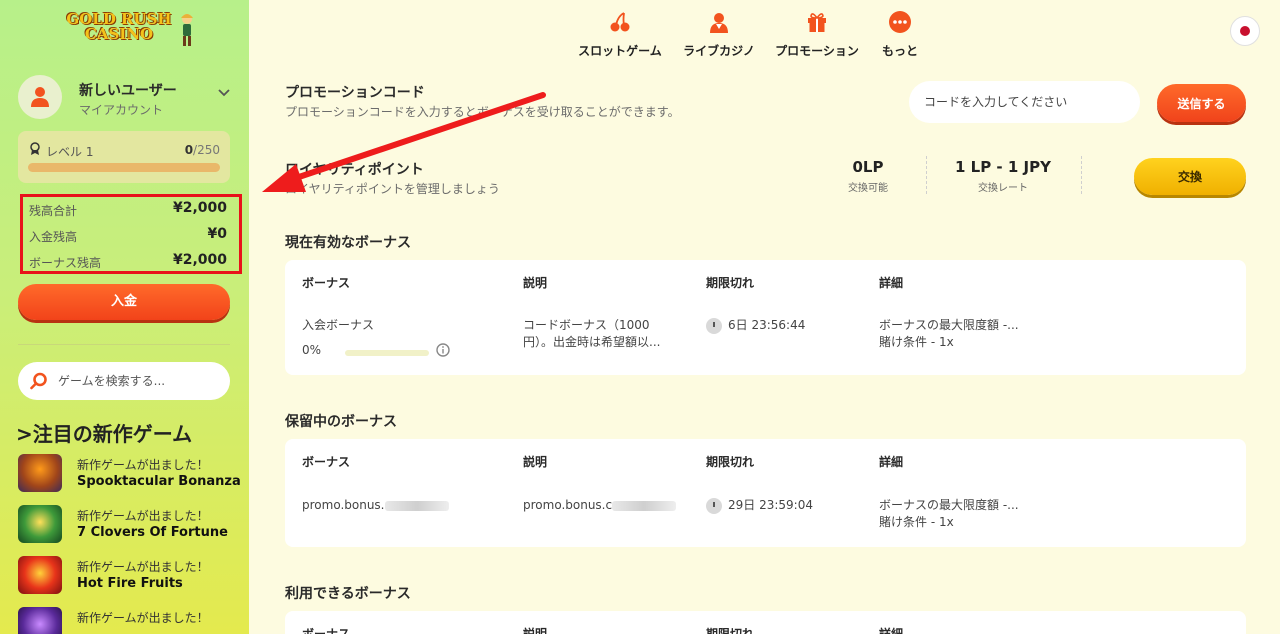 The height and width of the screenshot is (634, 1280). I want to click on search-input, so click(138, 381).